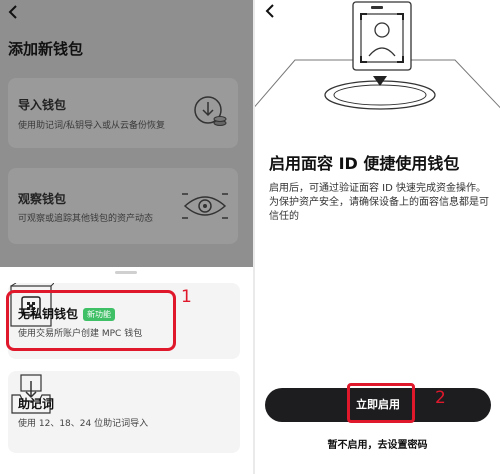 Image resolution: width=500 pixels, height=474 pixels. What do you see at coordinates (83, 424) in the screenshot?
I see `mnemonic-subtitle: 使用 12、18、24 位助记词导入` at bounding box center [83, 424].